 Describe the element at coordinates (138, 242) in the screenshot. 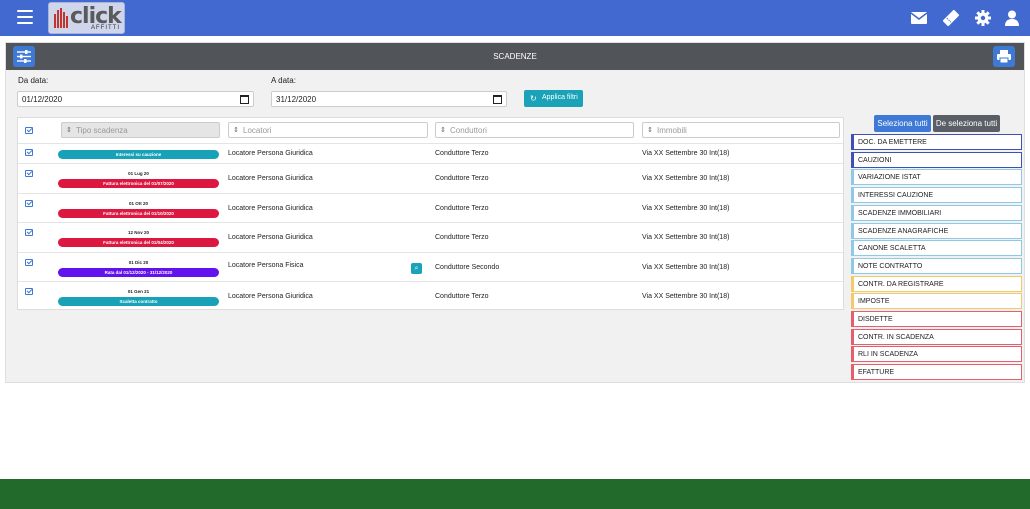

I see `type-pill: Fattura elettronica del 01/04/2020` at that location.